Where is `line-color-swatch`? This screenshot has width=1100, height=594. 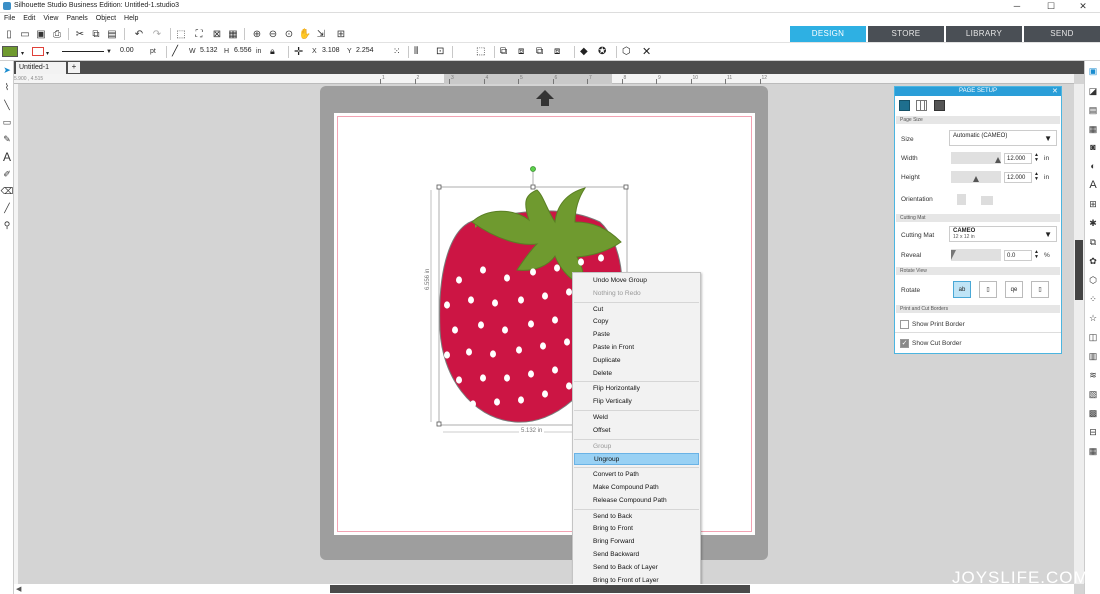
line-color-swatch is located at coordinates (38, 51).